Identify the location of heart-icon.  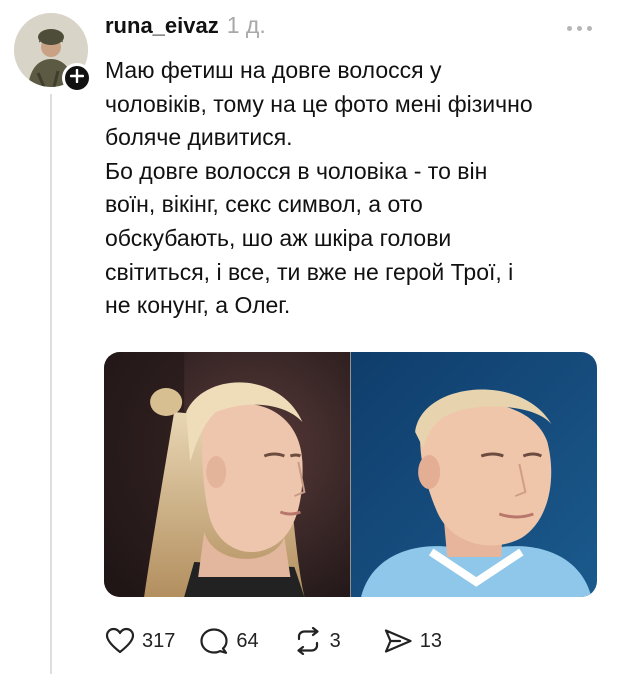
(120, 641).